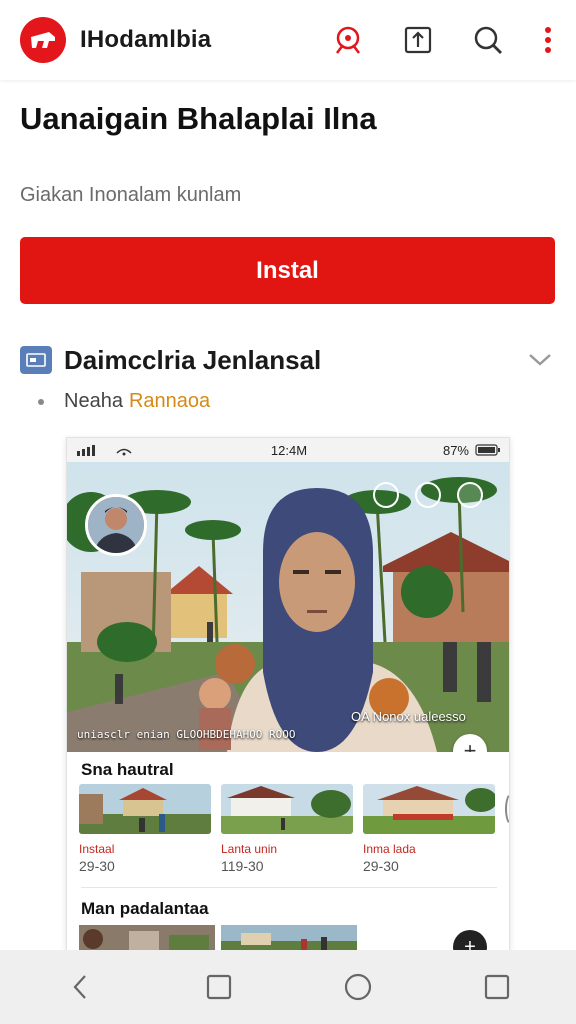  What do you see at coordinates (358, 987) in the screenshot?
I see `home-circle-icon` at bounding box center [358, 987].